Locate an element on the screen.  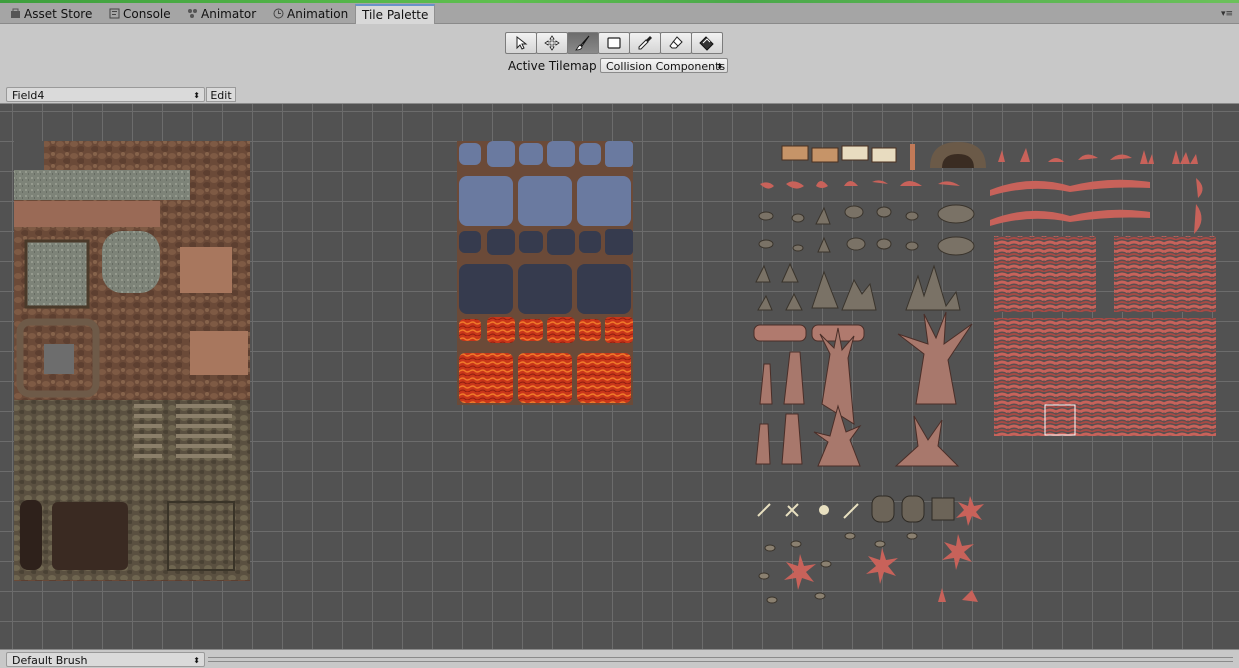
tab-animator: Animator is located at coordinates (221, 14).